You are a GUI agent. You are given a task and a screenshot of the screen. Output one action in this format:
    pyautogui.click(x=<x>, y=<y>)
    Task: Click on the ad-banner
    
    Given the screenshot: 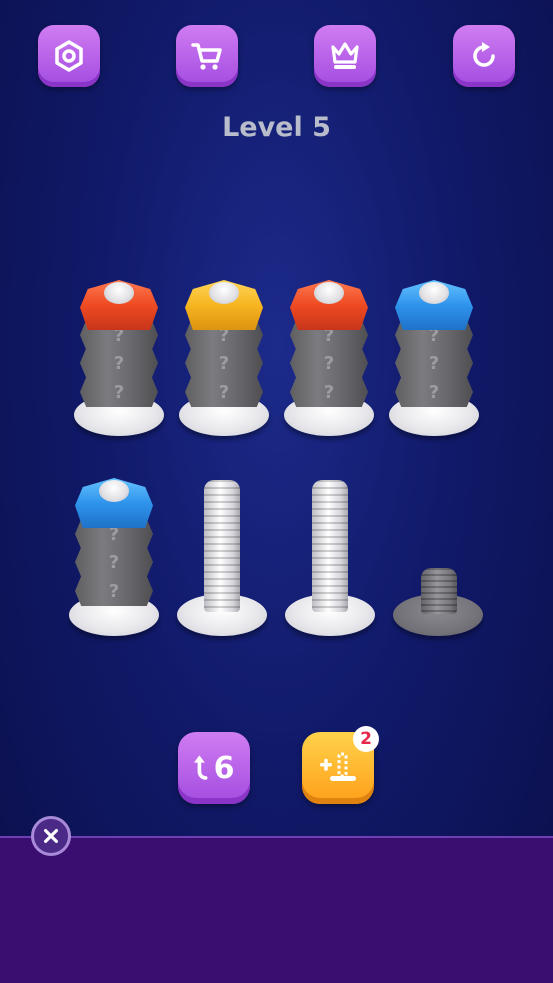 What is the action you would take?
    pyautogui.click(x=276, y=909)
    